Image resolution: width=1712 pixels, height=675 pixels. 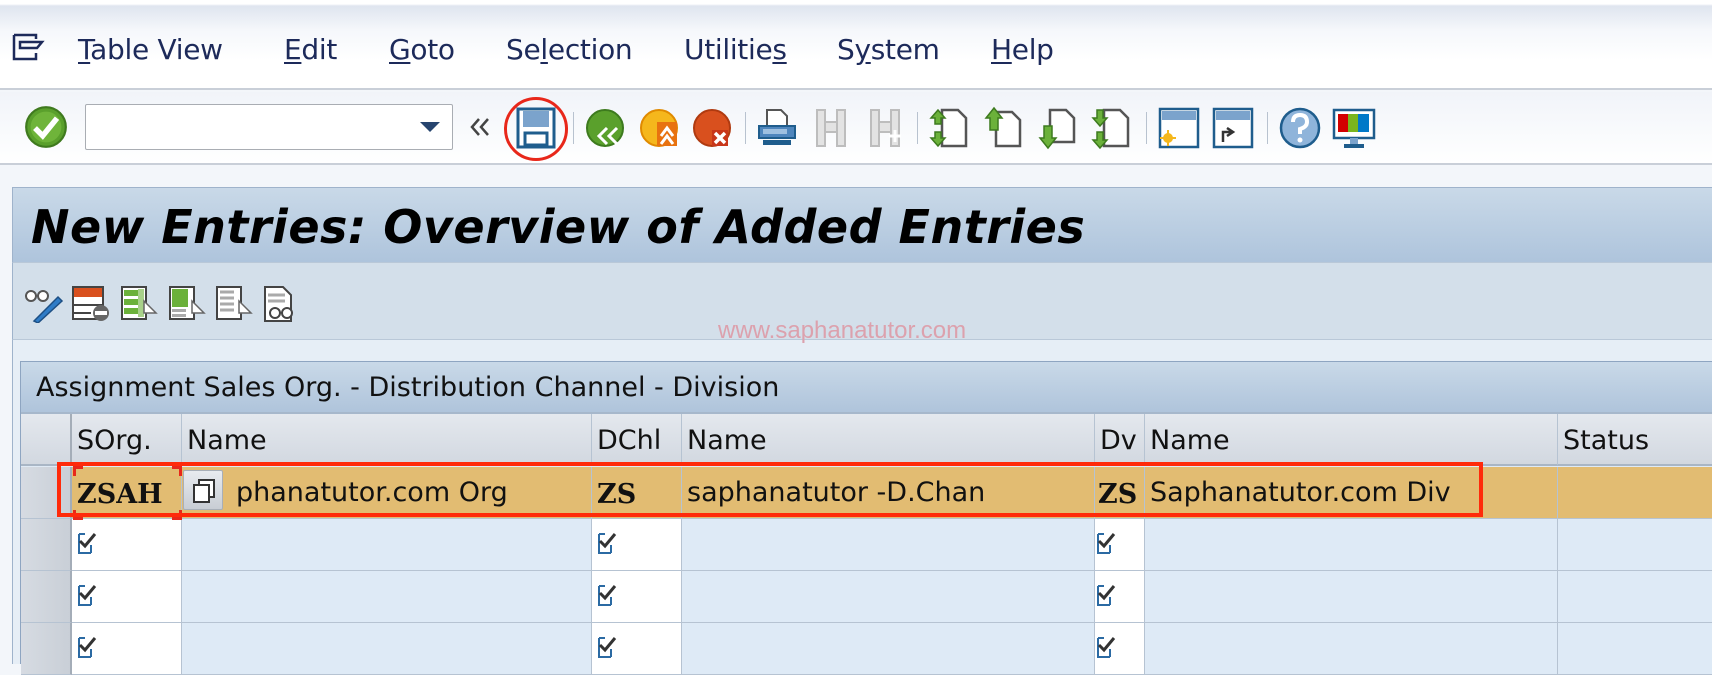 What do you see at coordinates (888, 440) in the screenshot?
I see `column-header-dchl-name: Name` at bounding box center [888, 440].